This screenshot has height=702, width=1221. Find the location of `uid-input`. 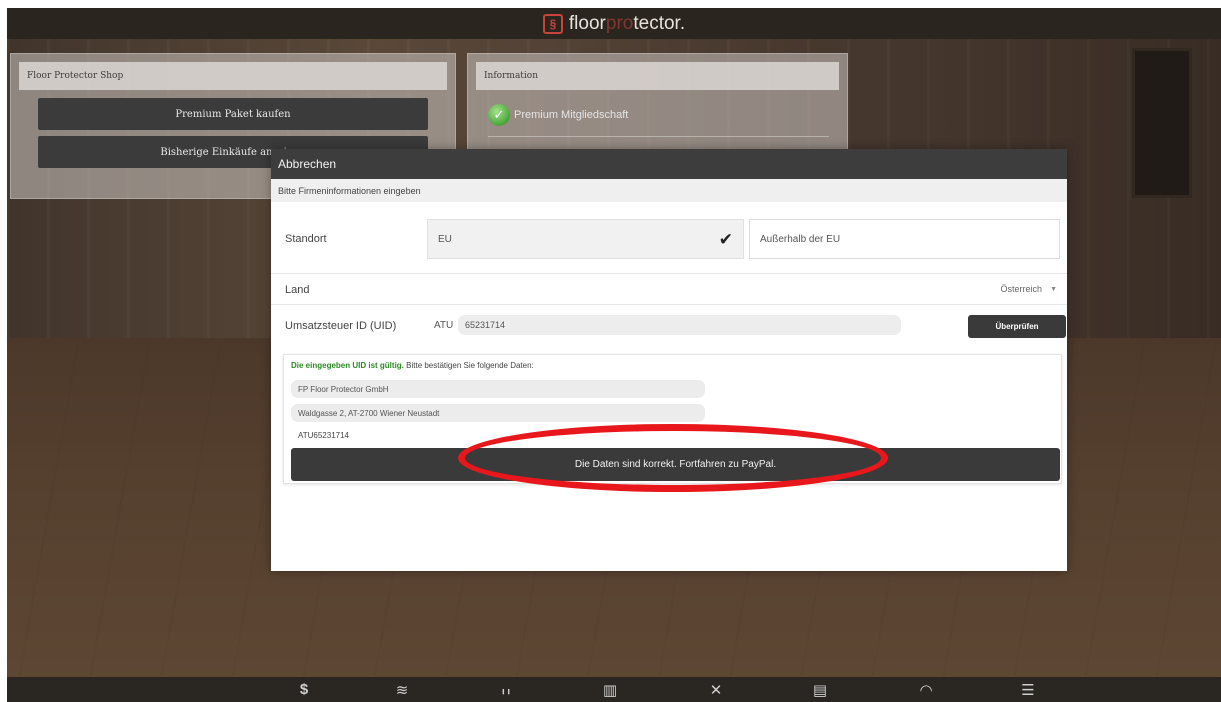

uid-input is located at coordinates (679, 325).